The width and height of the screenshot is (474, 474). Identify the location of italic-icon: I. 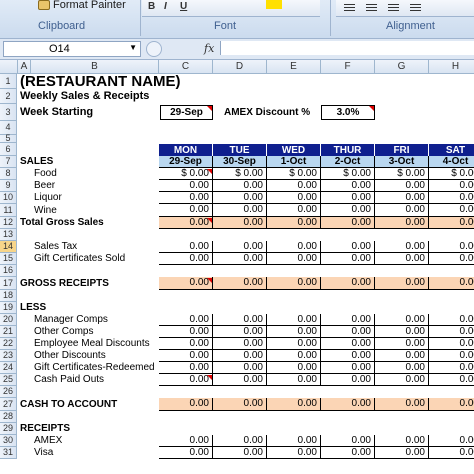
(165, 6).